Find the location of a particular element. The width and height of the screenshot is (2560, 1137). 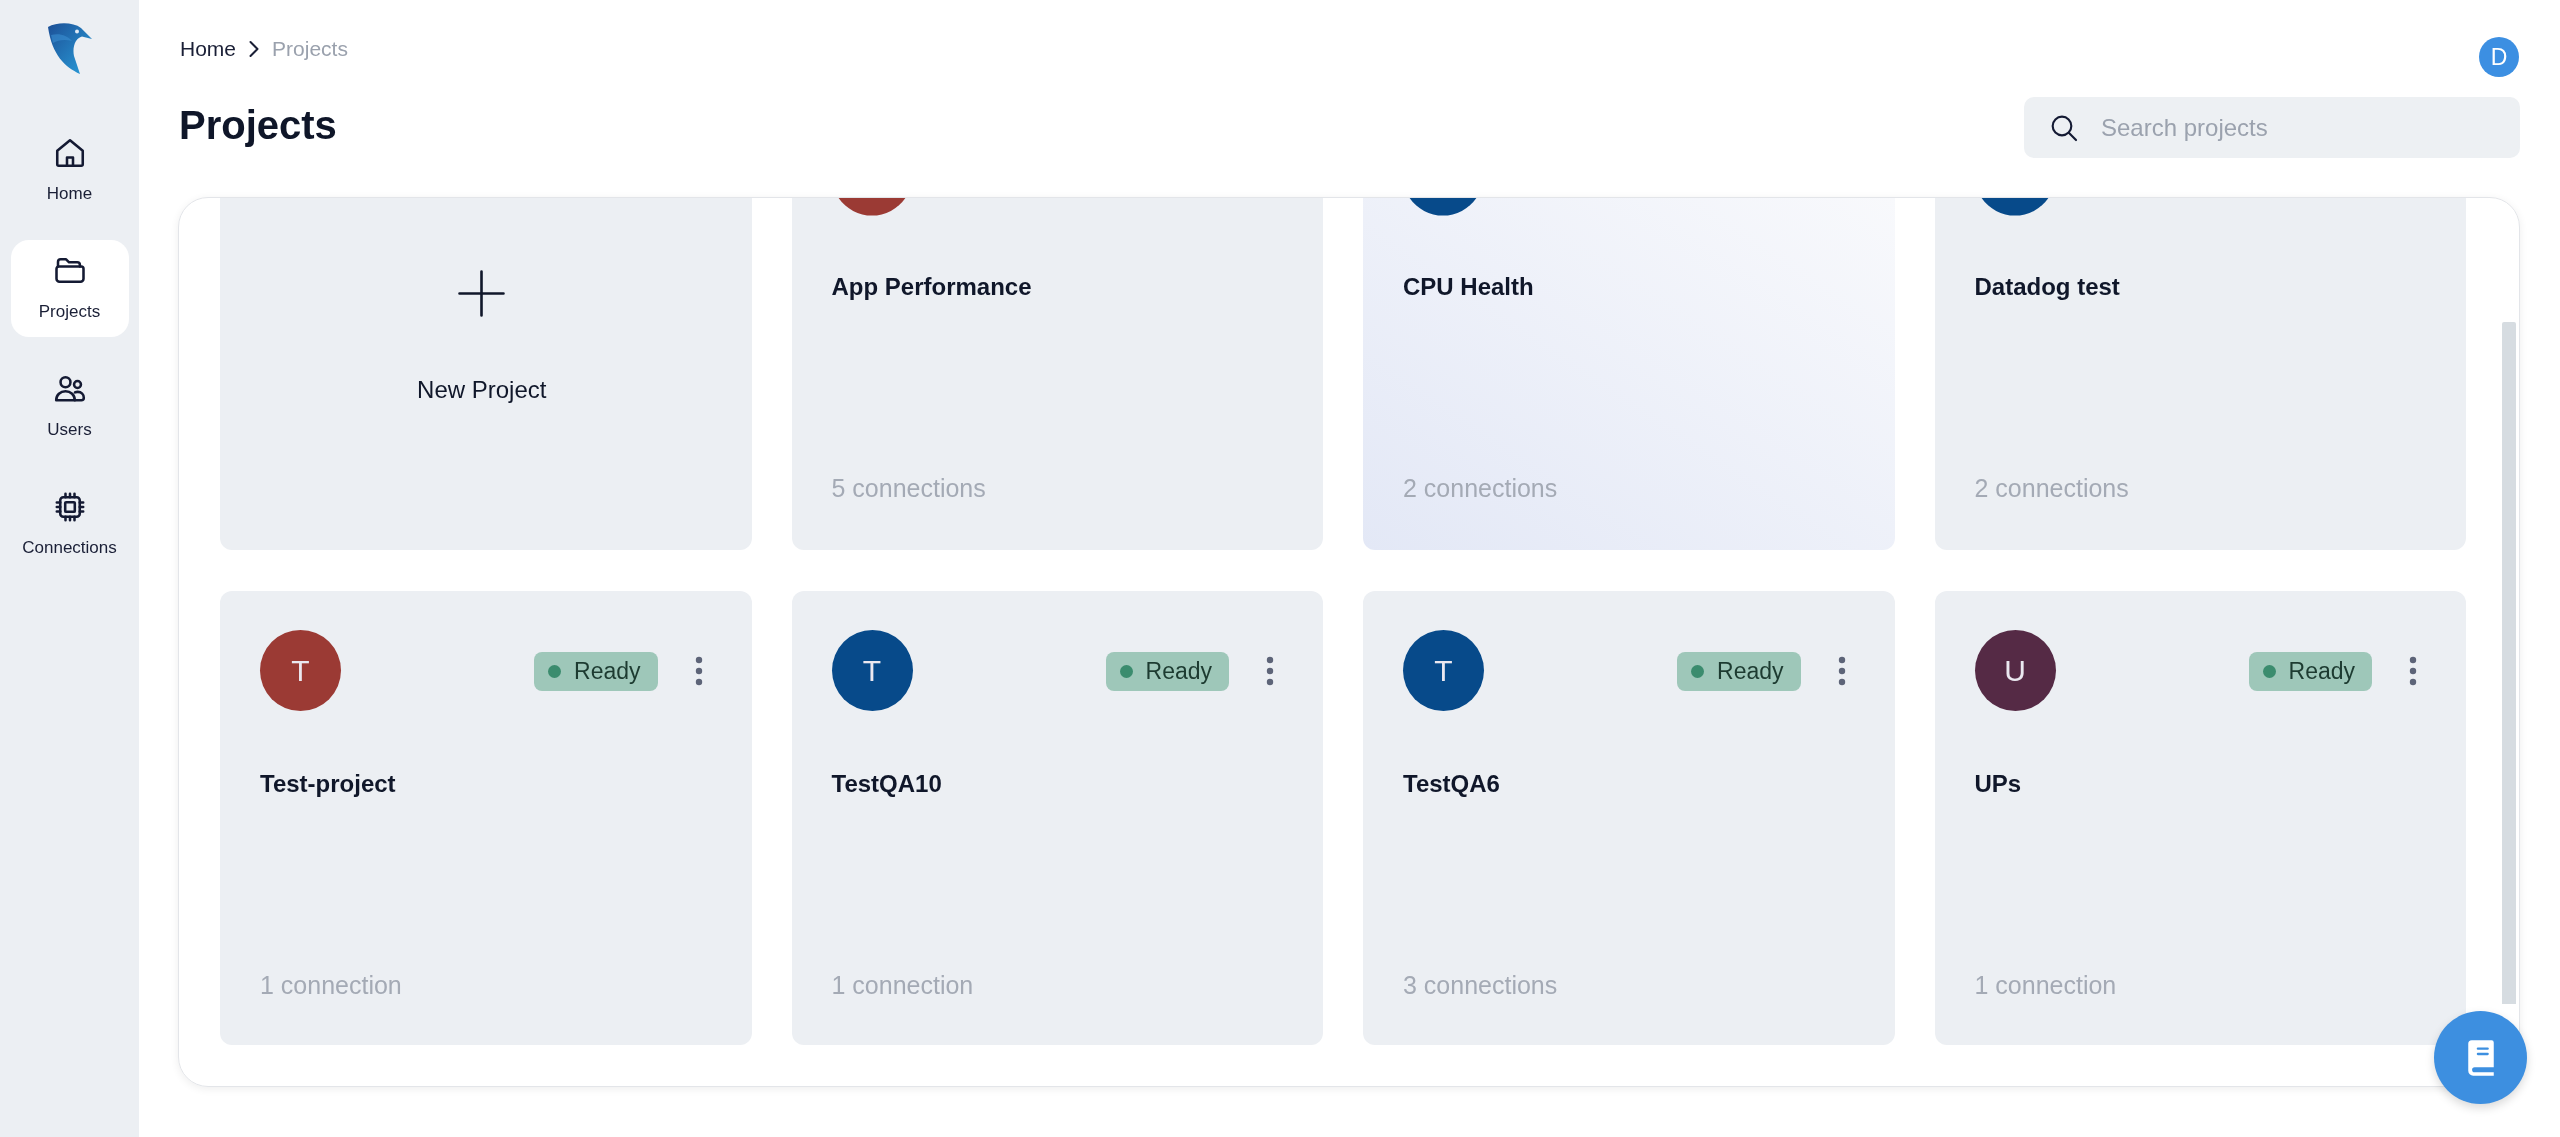

project-card: T Ready TestQA6 3 connections is located at coordinates (1629, 818).